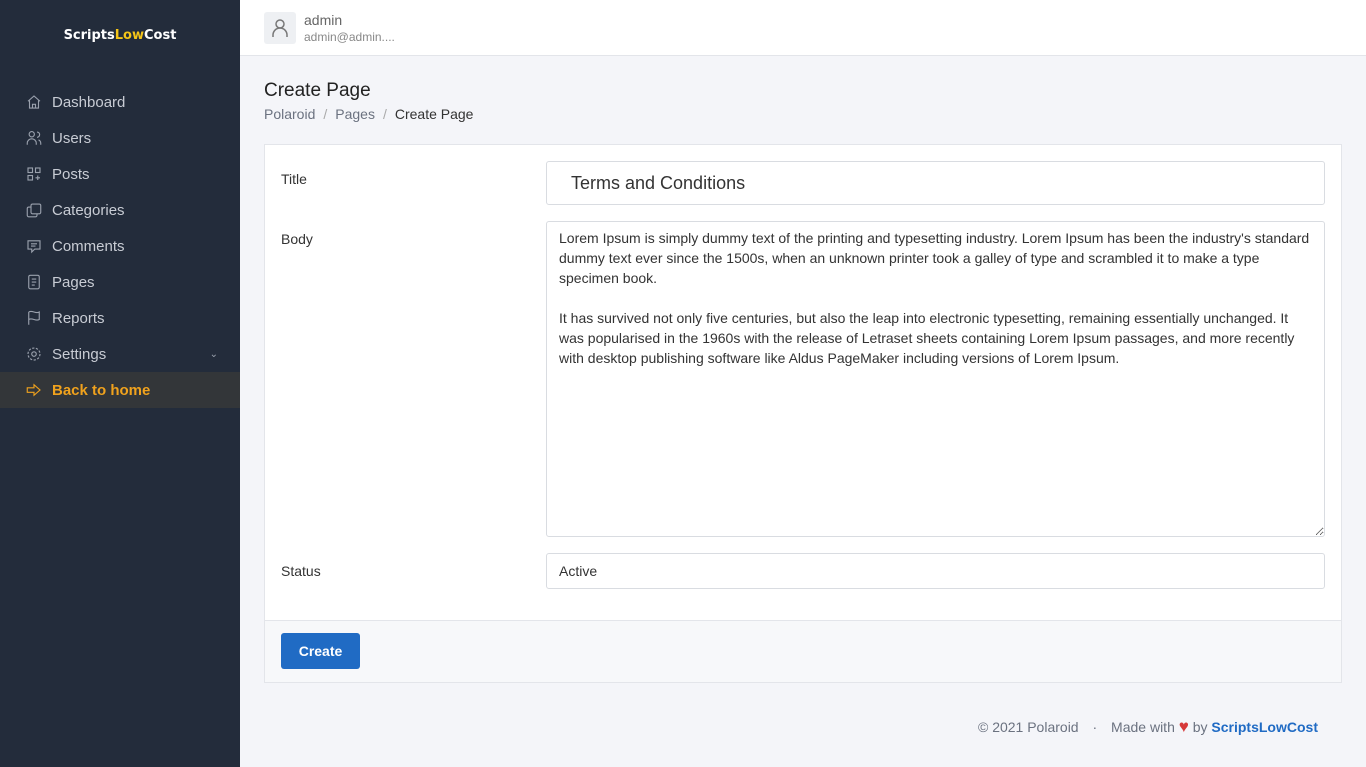 The width and height of the screenshot is (1366, 767). I want to click on brand-logo: Scripts Low Cost, so click(120, 35).